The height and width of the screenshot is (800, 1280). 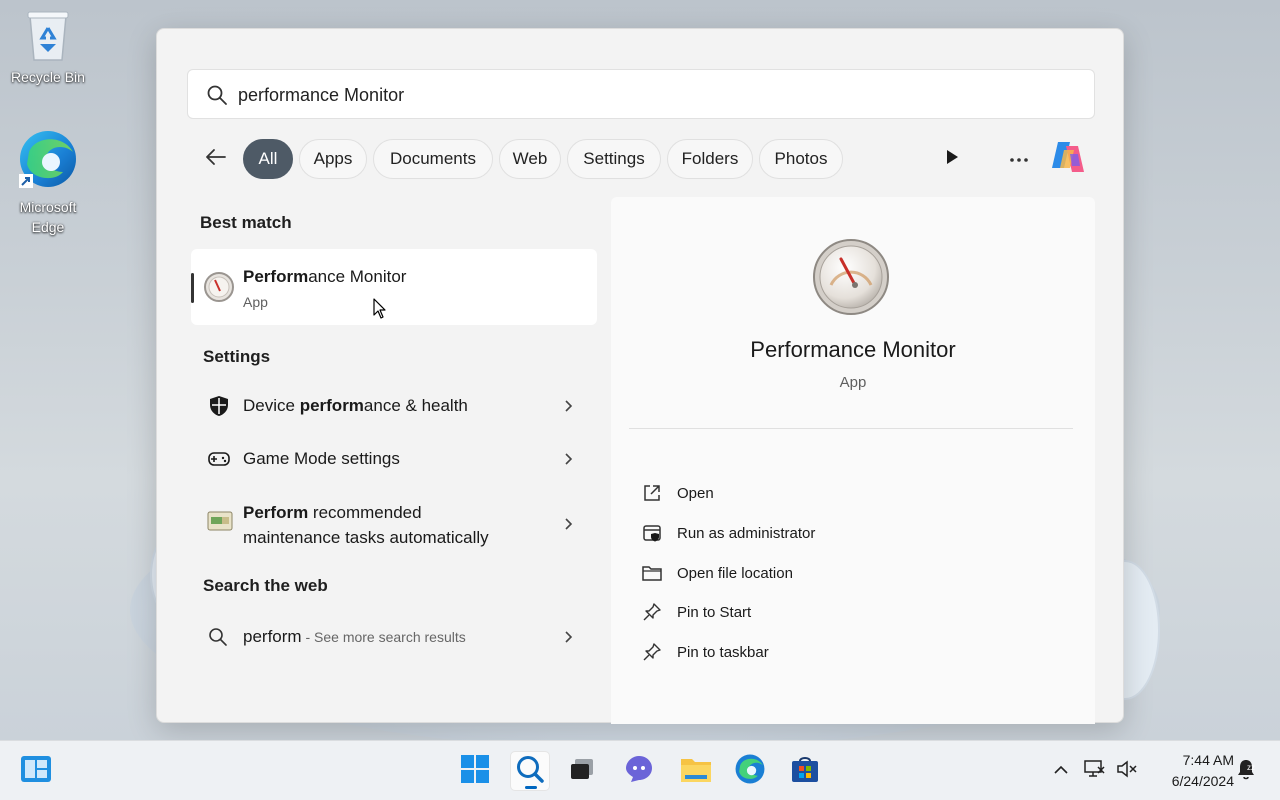 I want to click on action-pin-to-start: Pin to Start, so click(x=841, y=612).